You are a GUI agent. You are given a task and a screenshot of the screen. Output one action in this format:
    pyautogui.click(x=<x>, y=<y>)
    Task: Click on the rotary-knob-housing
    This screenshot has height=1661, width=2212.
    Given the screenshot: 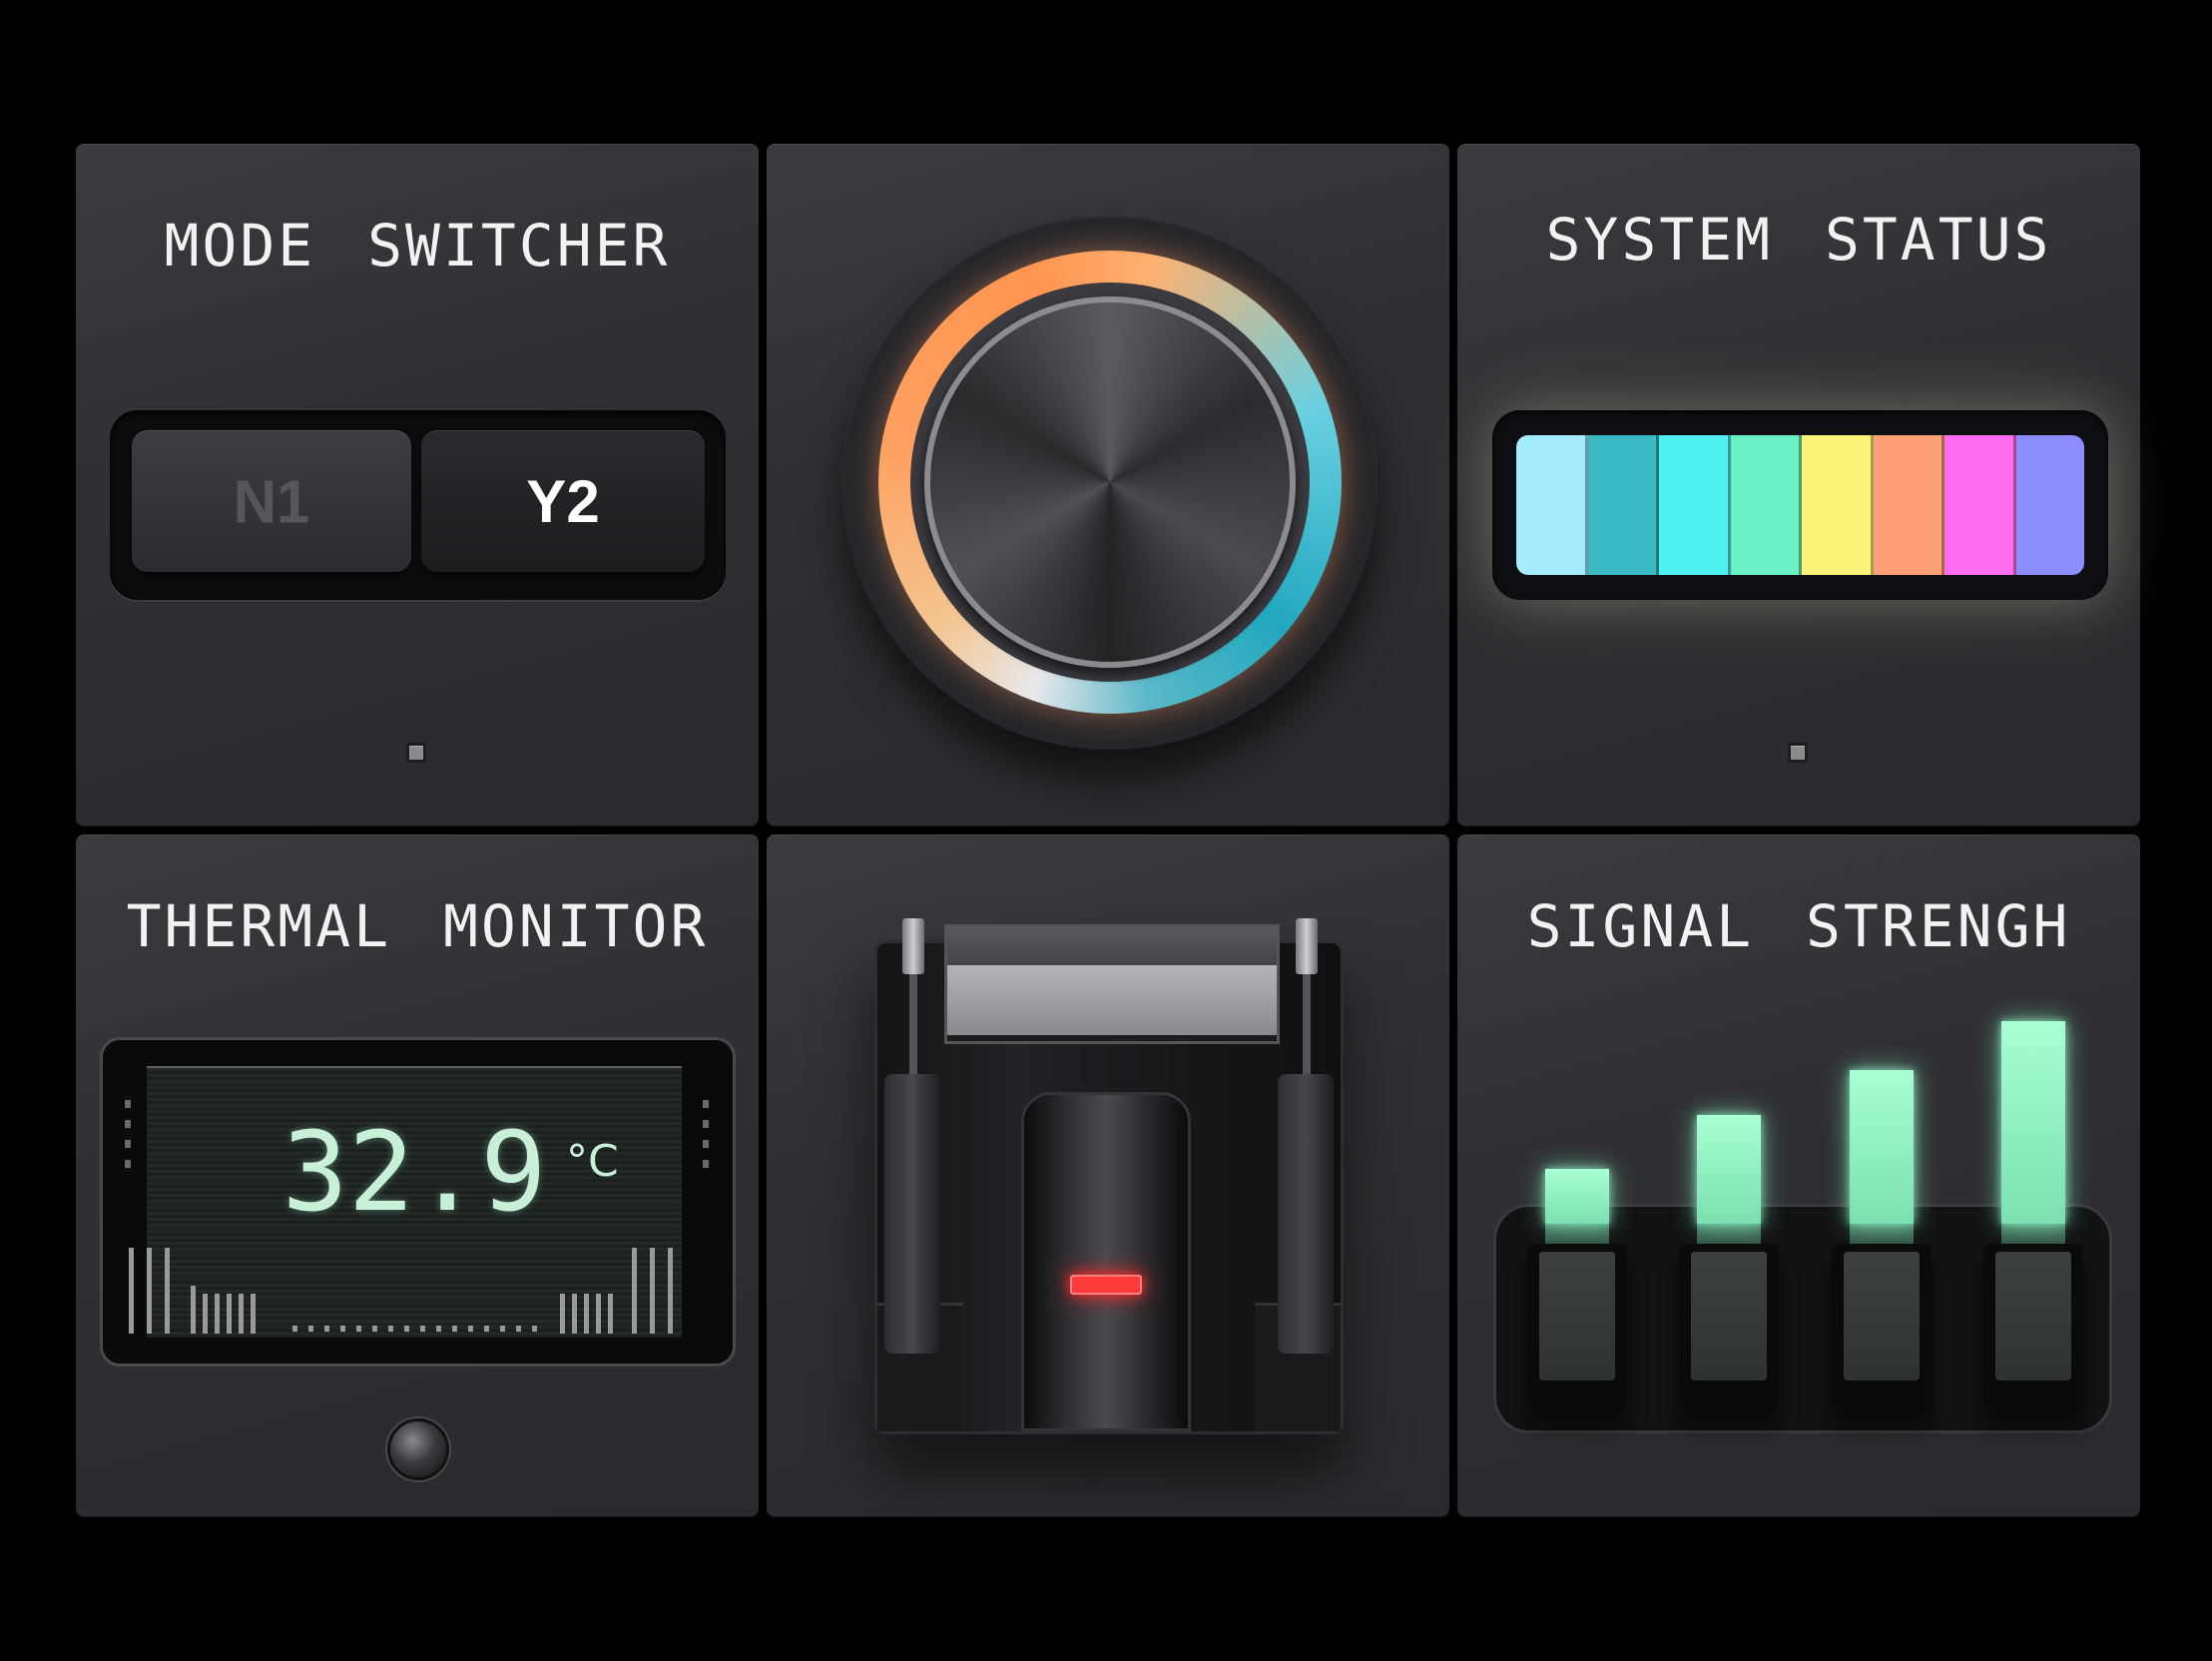 What is the action you would take?
    pyautogui.click(x=1110, y=483)
    